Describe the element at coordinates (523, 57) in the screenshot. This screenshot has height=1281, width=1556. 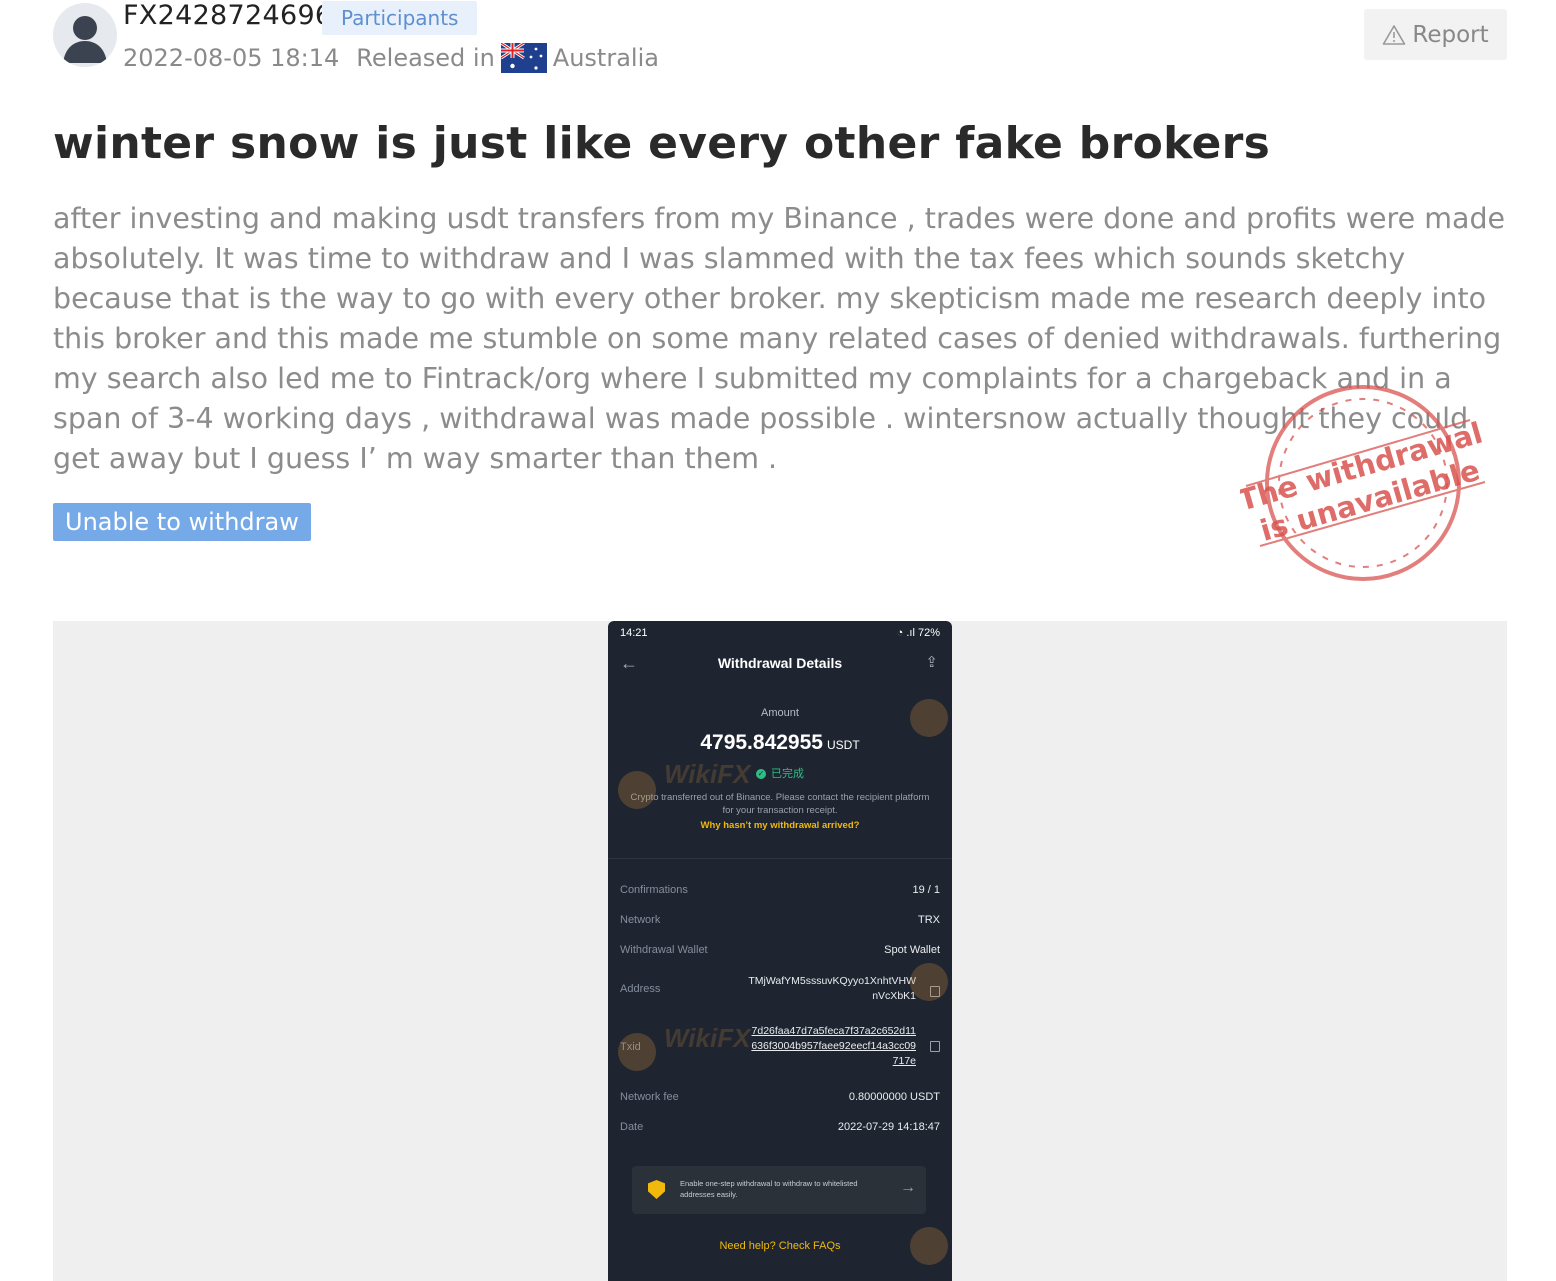
I see `australia-flag-icon` at that location.